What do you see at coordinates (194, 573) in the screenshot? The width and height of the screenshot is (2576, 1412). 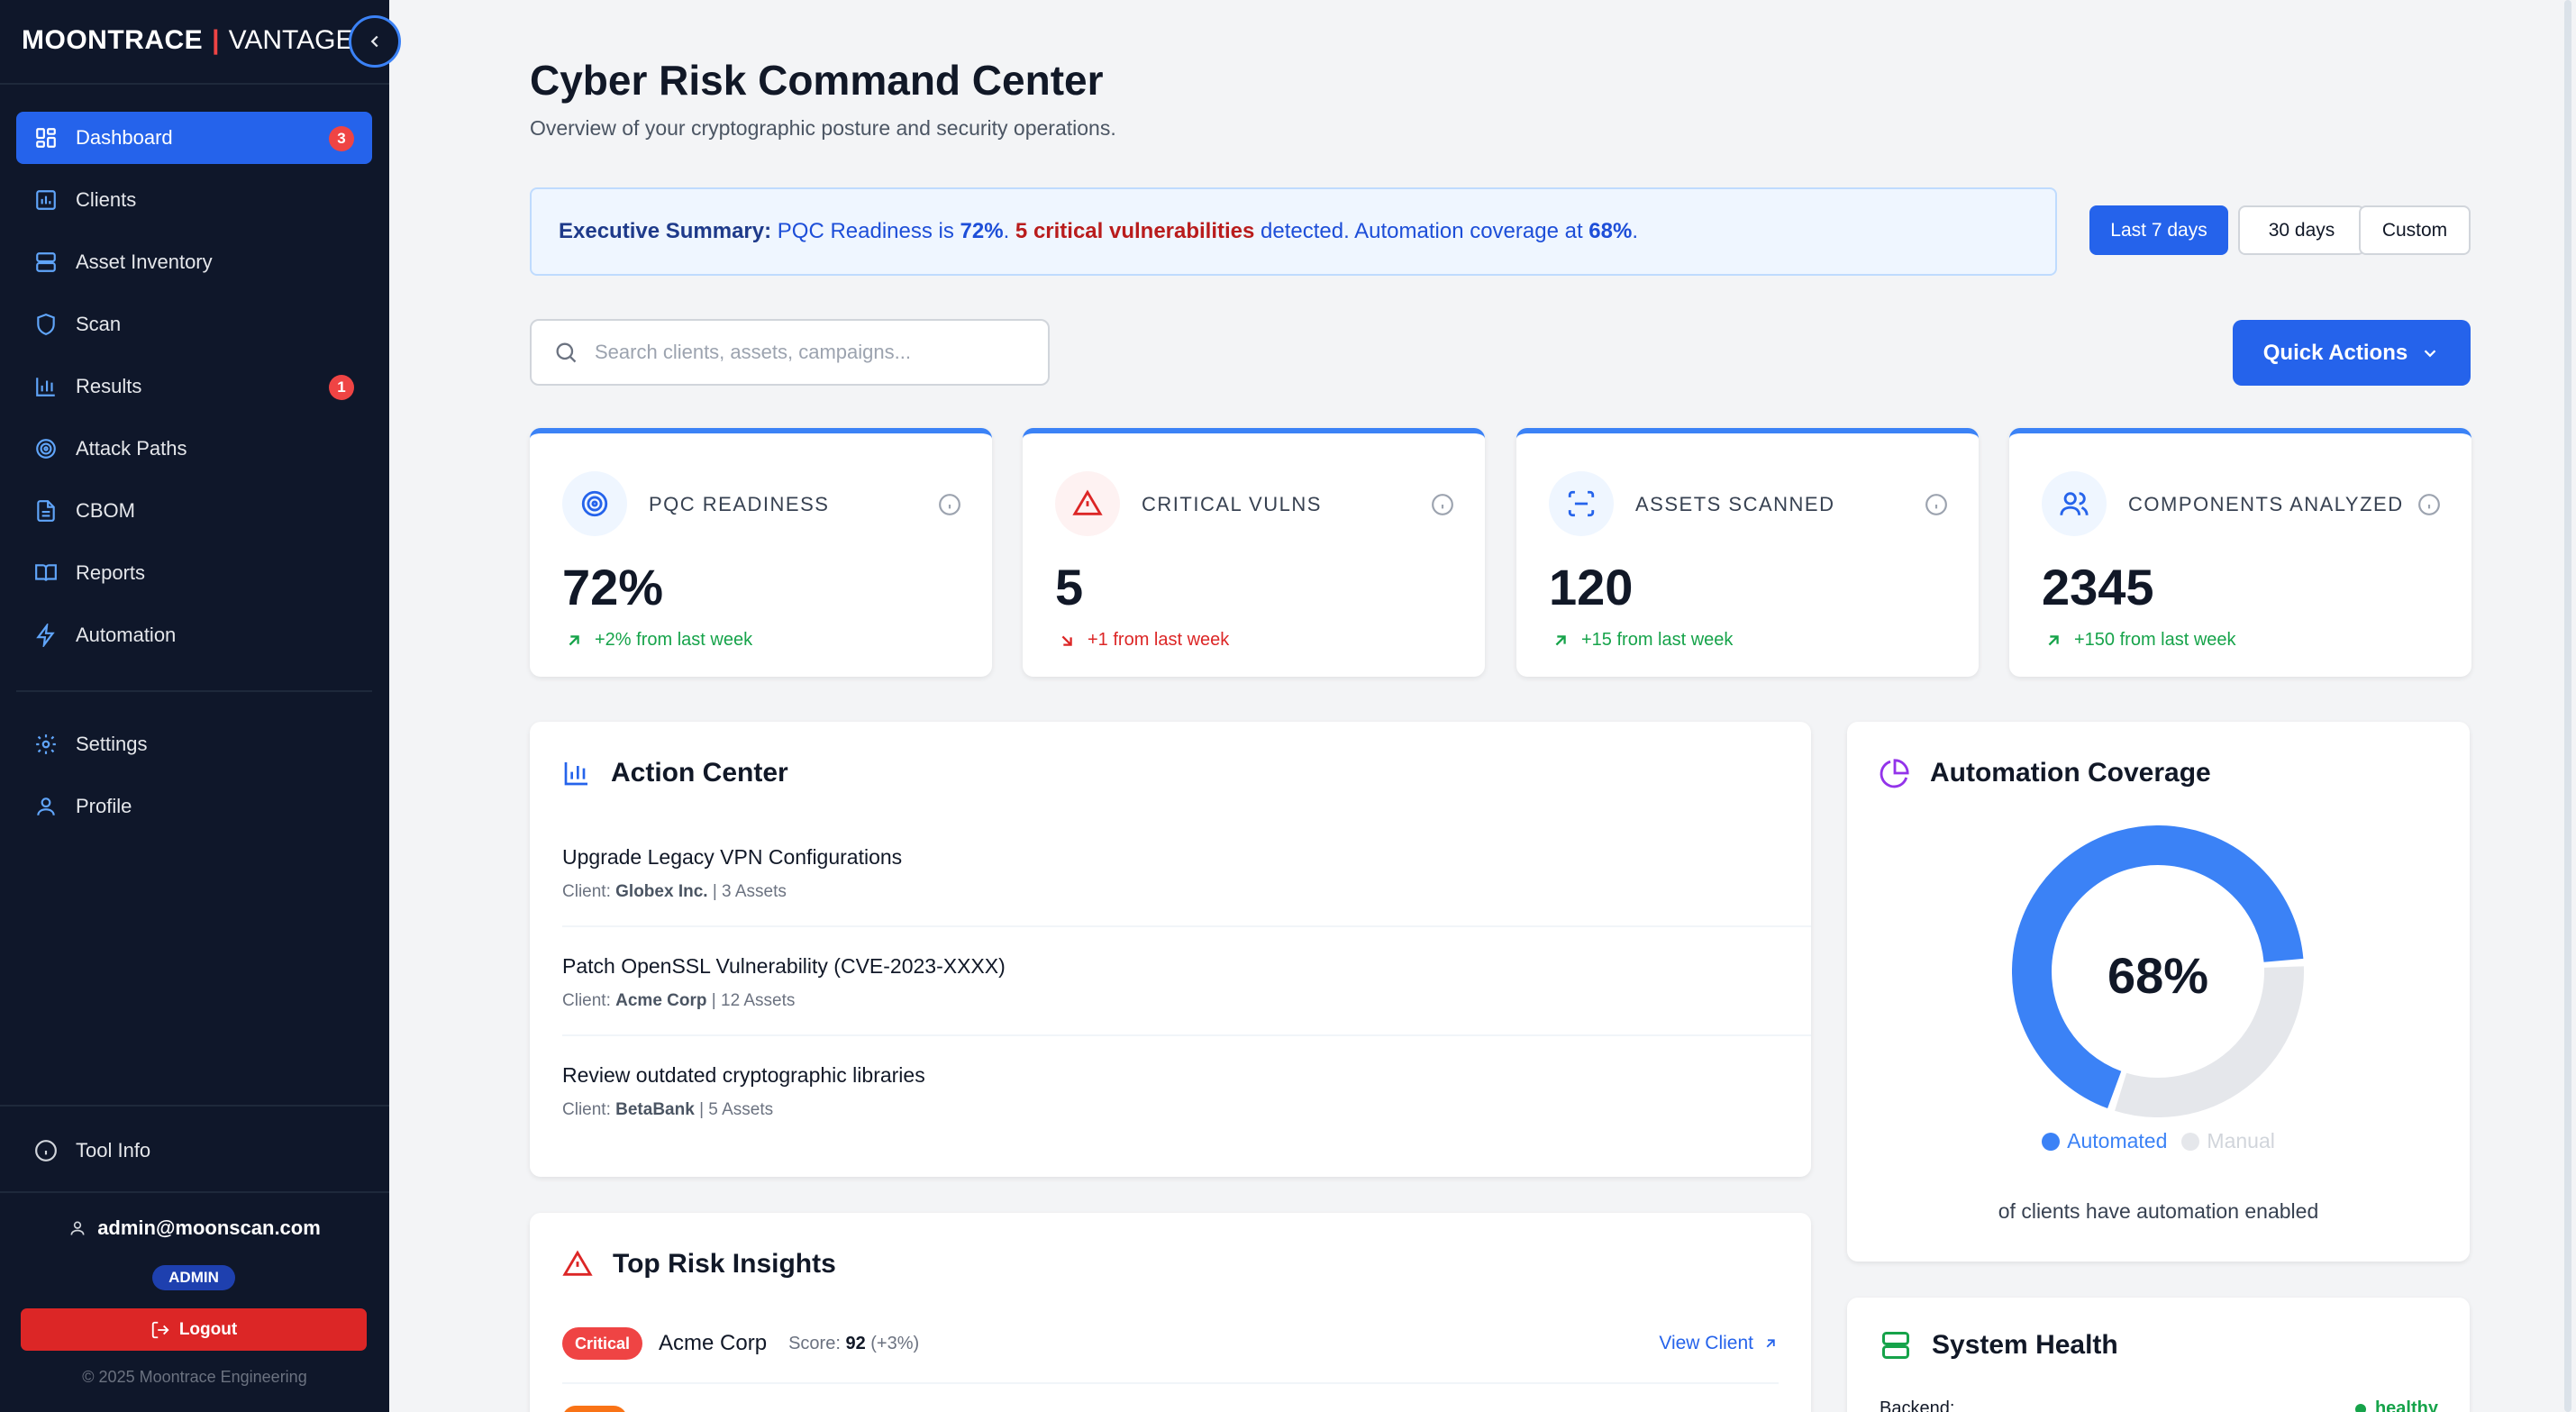 I see `sidebar-item-reports: Reports` at bounding box center [194, 573].